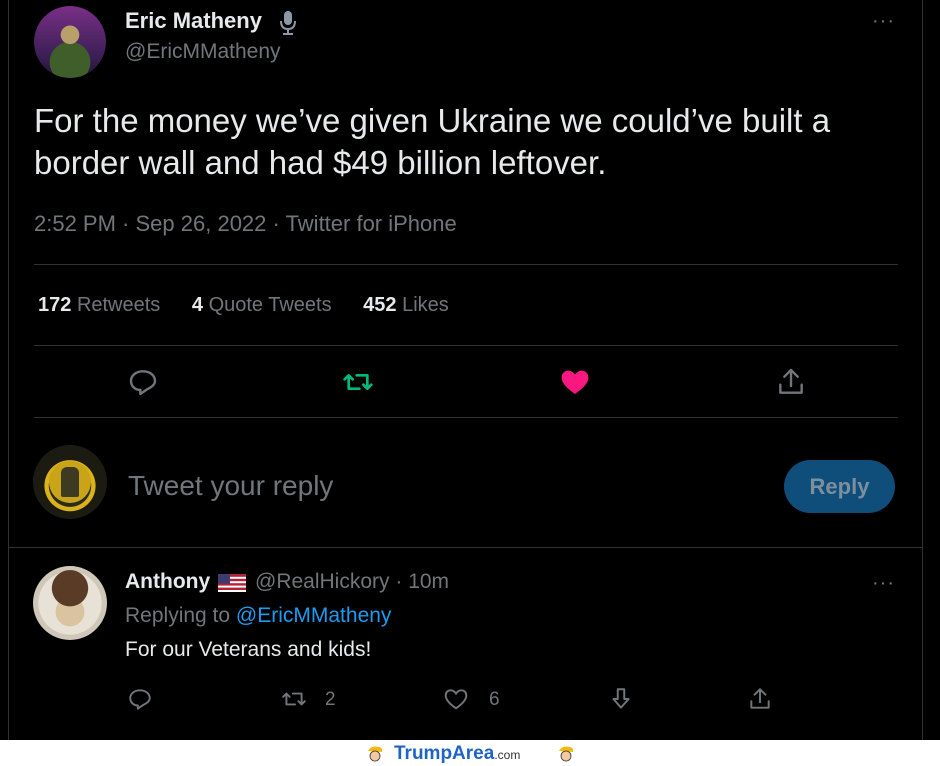 This screenshot has width=940, height=766. I want to click on author-avatar, so click(70, 42).